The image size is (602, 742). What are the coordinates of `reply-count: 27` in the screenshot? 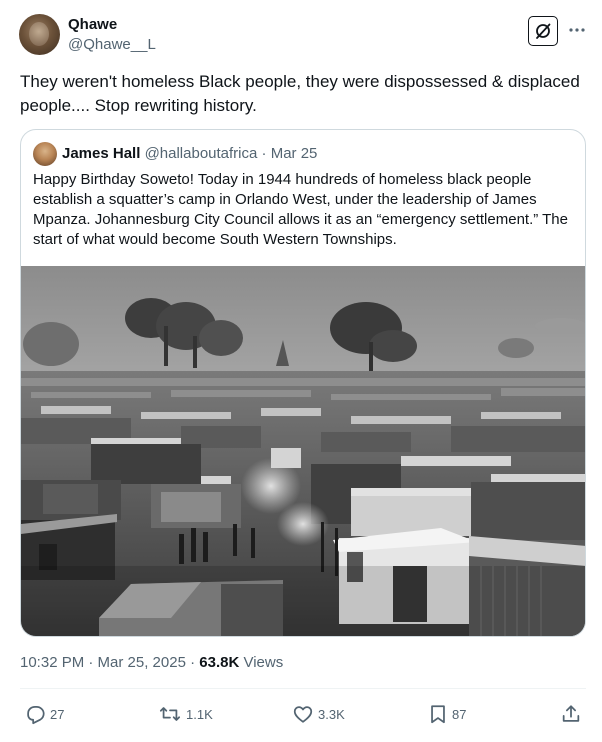 It's located at (57, 714).